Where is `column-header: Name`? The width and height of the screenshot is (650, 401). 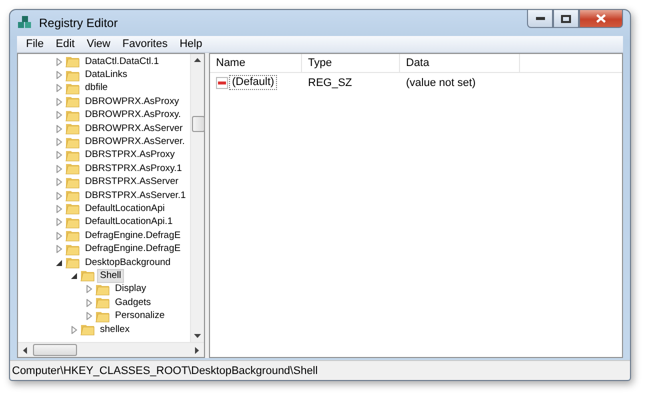 column-header: Name is located at coordinates (256, 63).